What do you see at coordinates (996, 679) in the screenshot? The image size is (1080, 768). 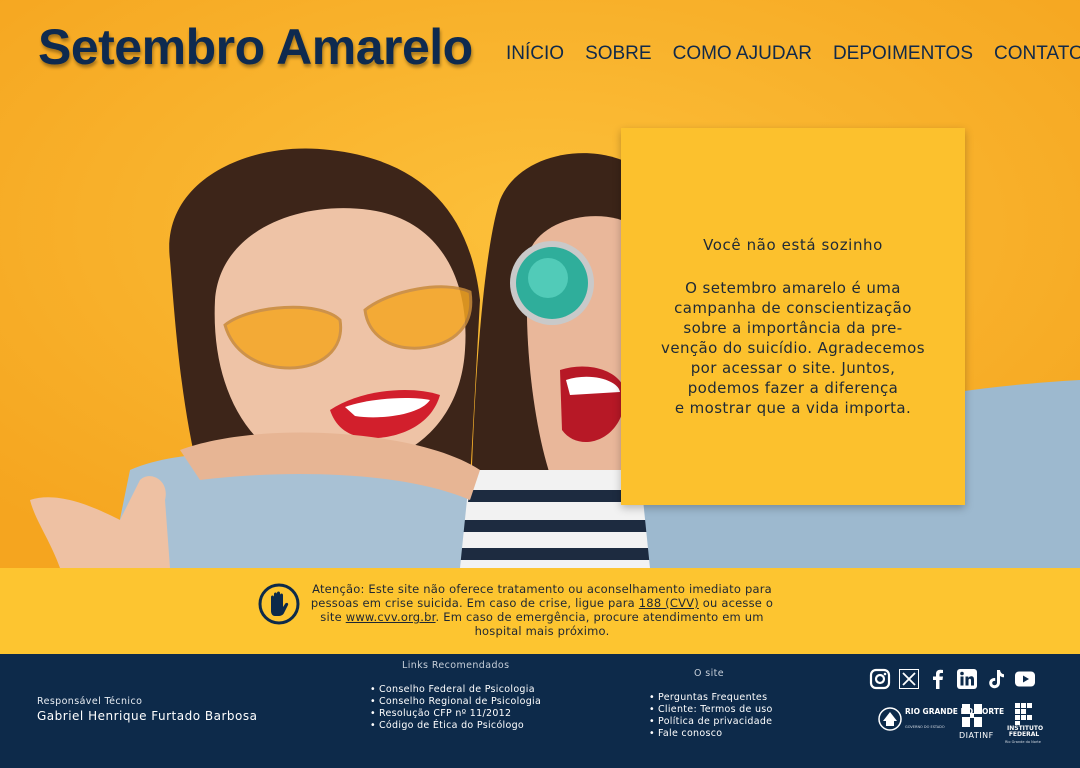 I see `tiktok-icon` at bounding box center [996, 679].